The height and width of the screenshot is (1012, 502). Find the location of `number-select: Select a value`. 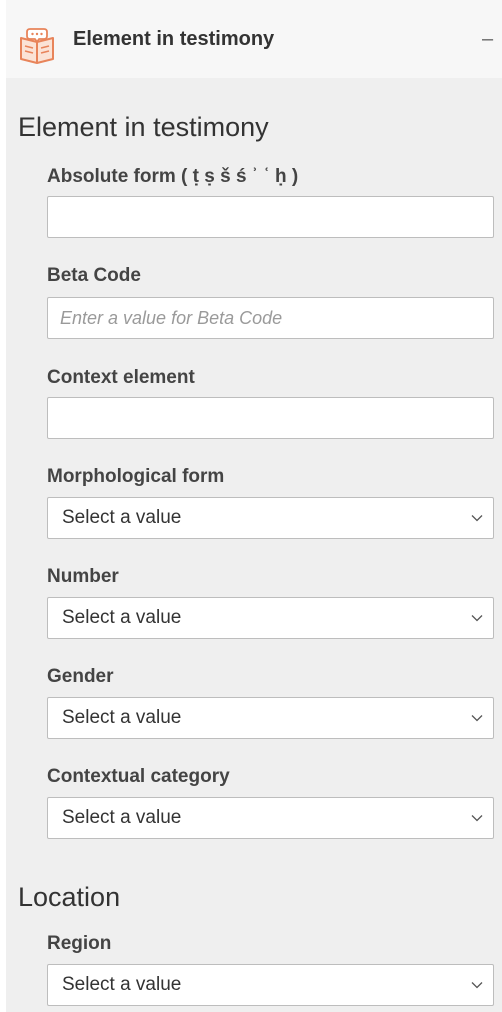

number-select: Select a value is located at coordinates (270, 618).